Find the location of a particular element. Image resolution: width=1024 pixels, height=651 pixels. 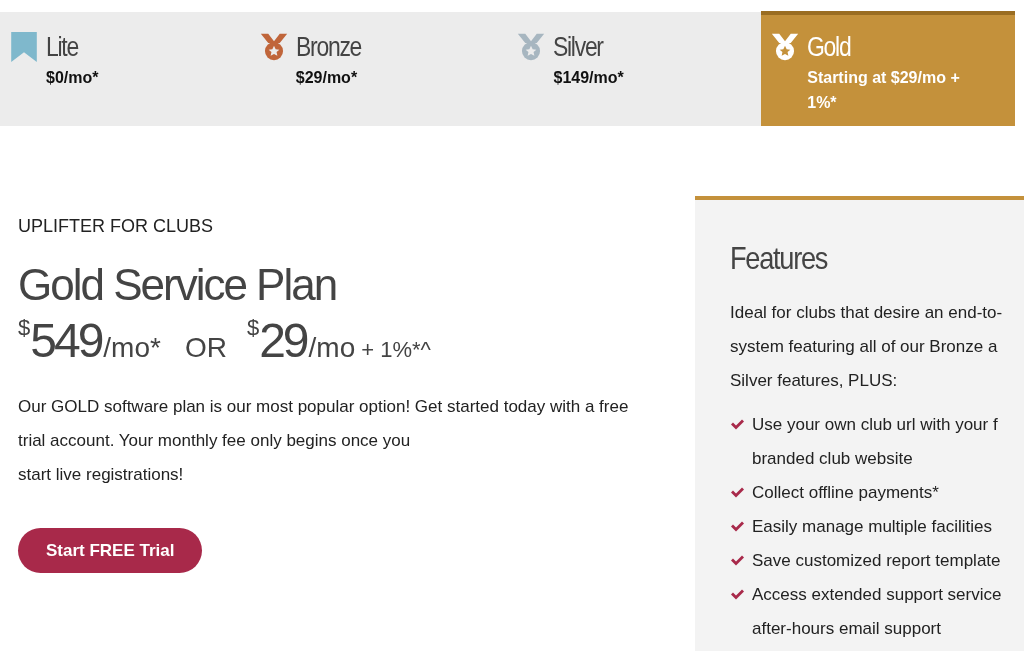

feature-item: Access extended support service after-hours email support is located at coordinates (877, 612).